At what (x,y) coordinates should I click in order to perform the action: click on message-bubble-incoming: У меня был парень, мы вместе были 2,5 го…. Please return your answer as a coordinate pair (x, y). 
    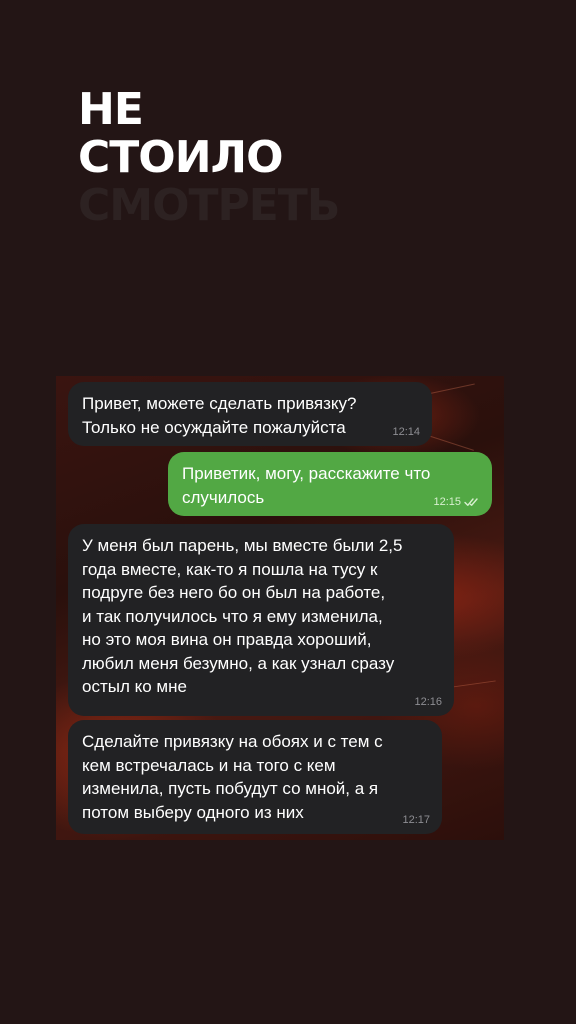
    Looking at the image, I should click on (261, 620).